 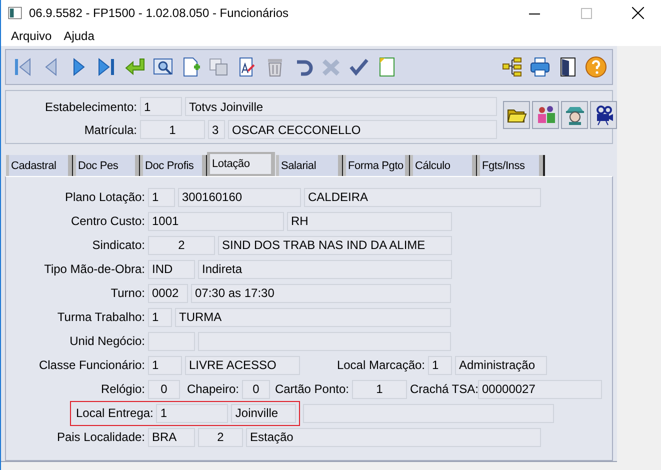 I want to click on menu-item: Ajuda, so click(x=79, y=36).